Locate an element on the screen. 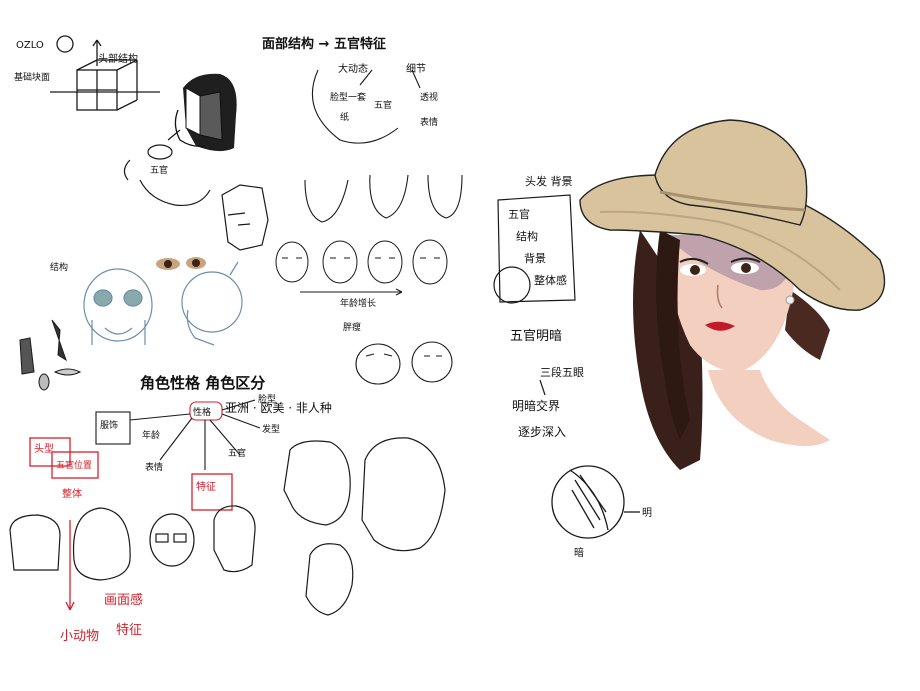 Image resolution: width=920 pixels, height=691 pixels. note-head-structure: 头部结构 is located at coordinates (118, 58).